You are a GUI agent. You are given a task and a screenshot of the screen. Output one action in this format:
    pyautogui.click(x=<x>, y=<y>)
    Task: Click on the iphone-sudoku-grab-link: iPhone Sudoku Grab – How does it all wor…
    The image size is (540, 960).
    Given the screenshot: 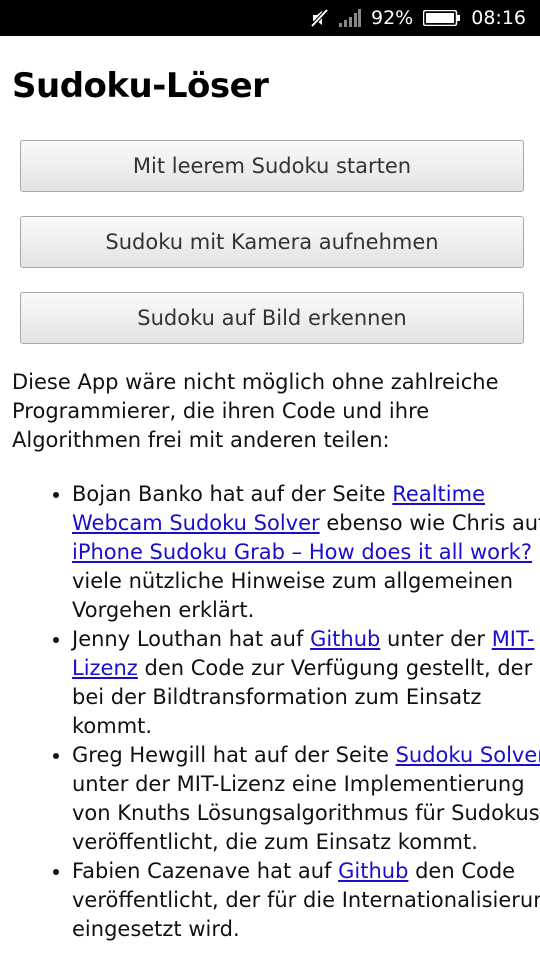 What is the action you would take?
    pyautogui.click(x=302, y=552)
    